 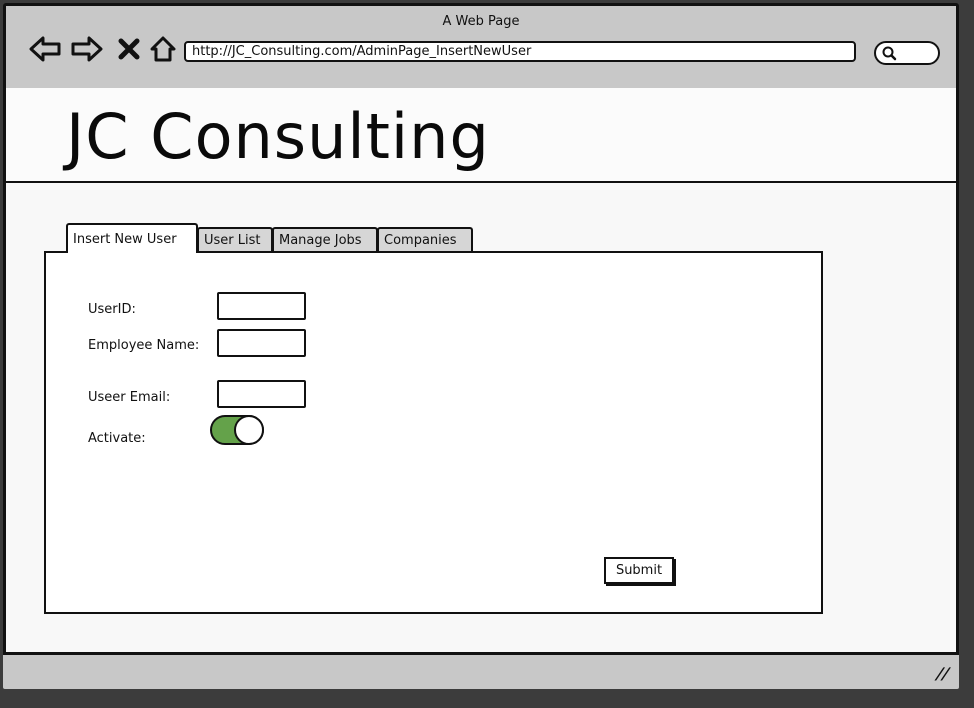 I want to click on activate-toggle, so click(x=237, y=430).